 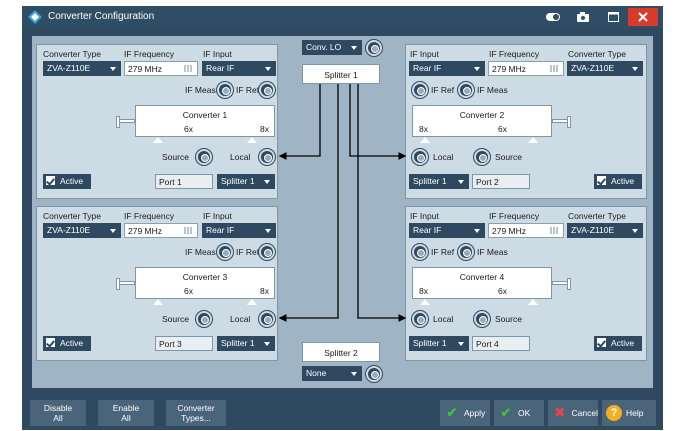 I want to click on converter-types-line1: Converter, so click(x=196, y=408).